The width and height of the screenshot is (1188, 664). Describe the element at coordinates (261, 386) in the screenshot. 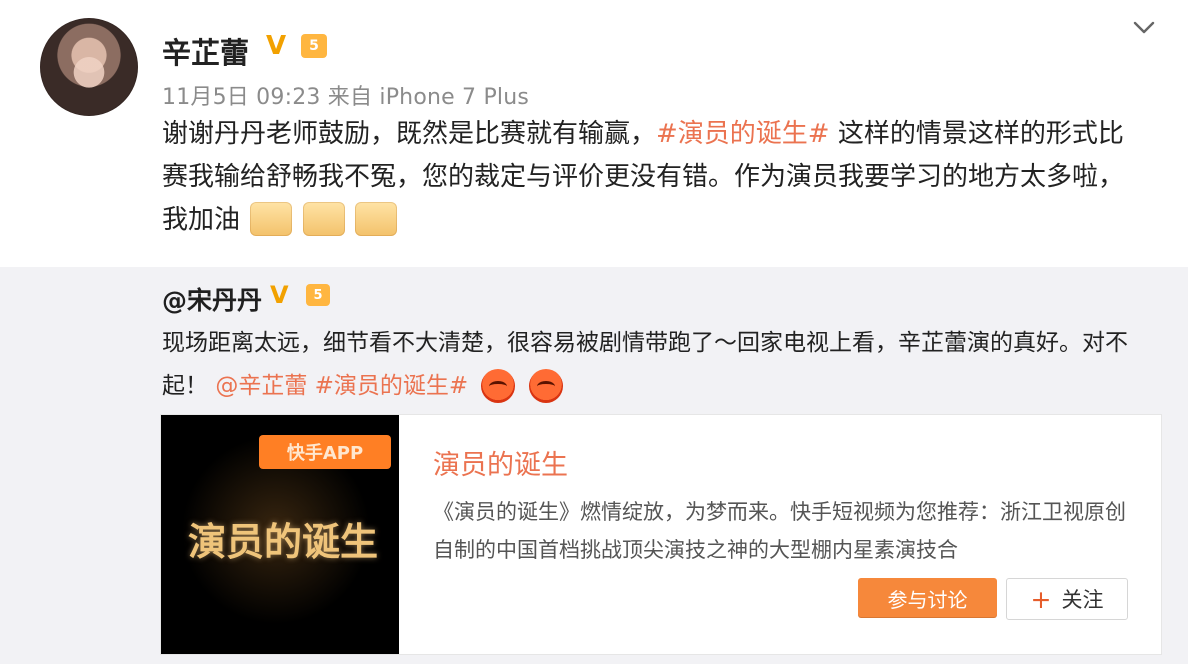

I see `quote-mention: @辛芷蕾` at that location.